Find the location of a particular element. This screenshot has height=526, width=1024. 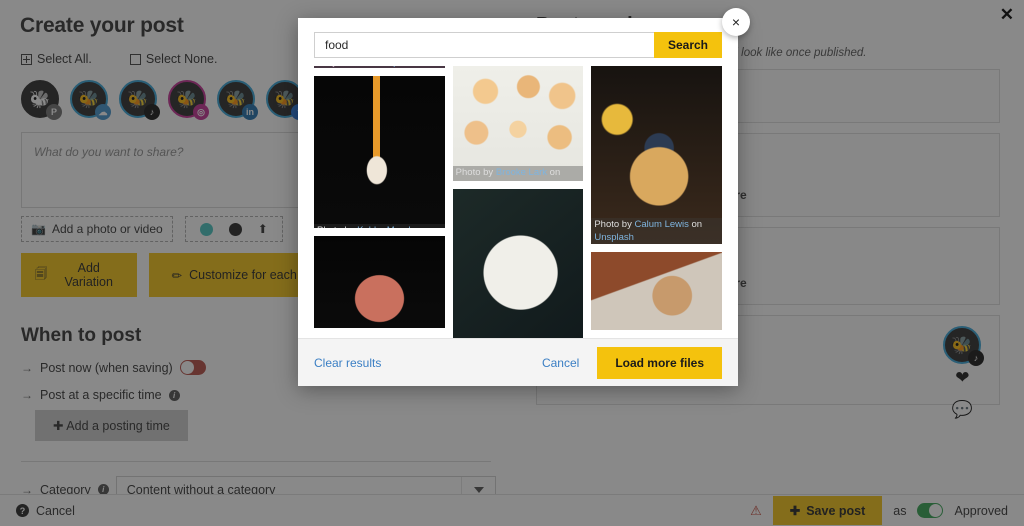

footer-buttons: Cancel Load more files is located at coordinates (632, 362).